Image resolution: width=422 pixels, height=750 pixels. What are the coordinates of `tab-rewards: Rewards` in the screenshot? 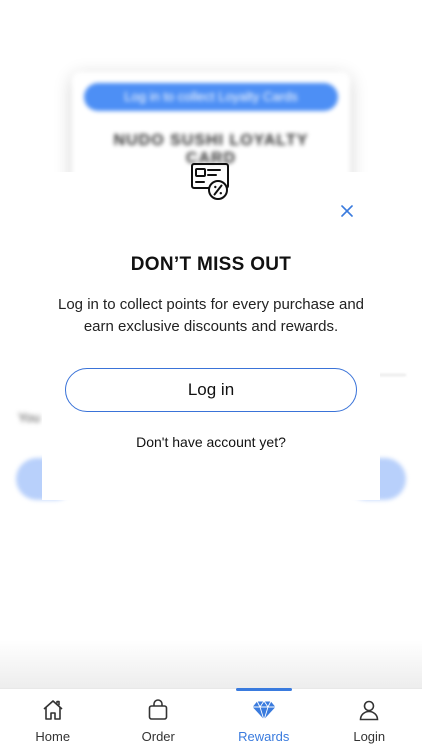 It's located at (264, 719).